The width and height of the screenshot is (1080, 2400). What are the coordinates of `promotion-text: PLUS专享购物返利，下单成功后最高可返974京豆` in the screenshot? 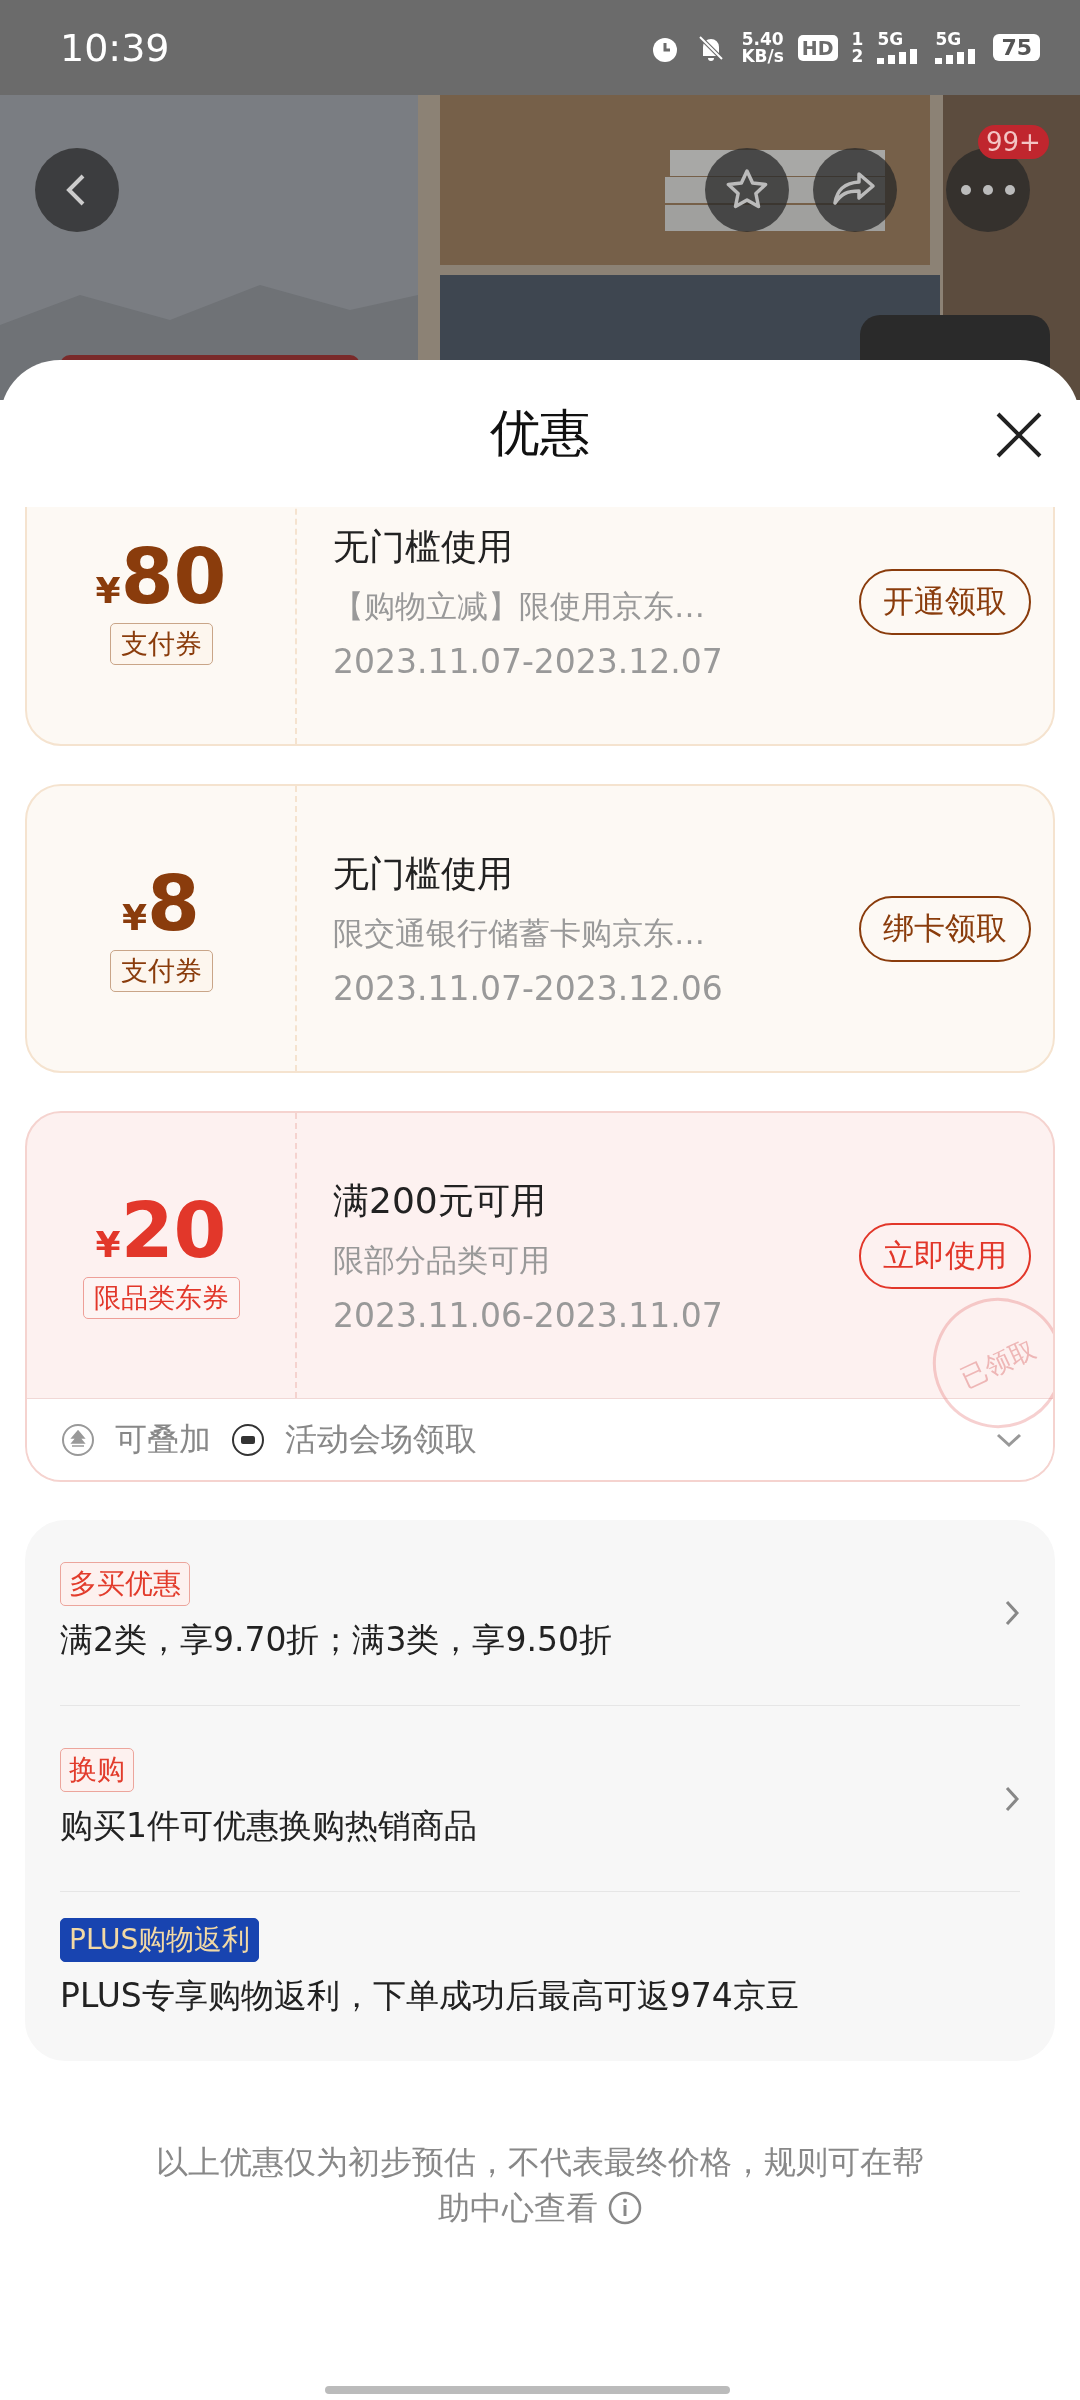 It's located at (429, 1996).